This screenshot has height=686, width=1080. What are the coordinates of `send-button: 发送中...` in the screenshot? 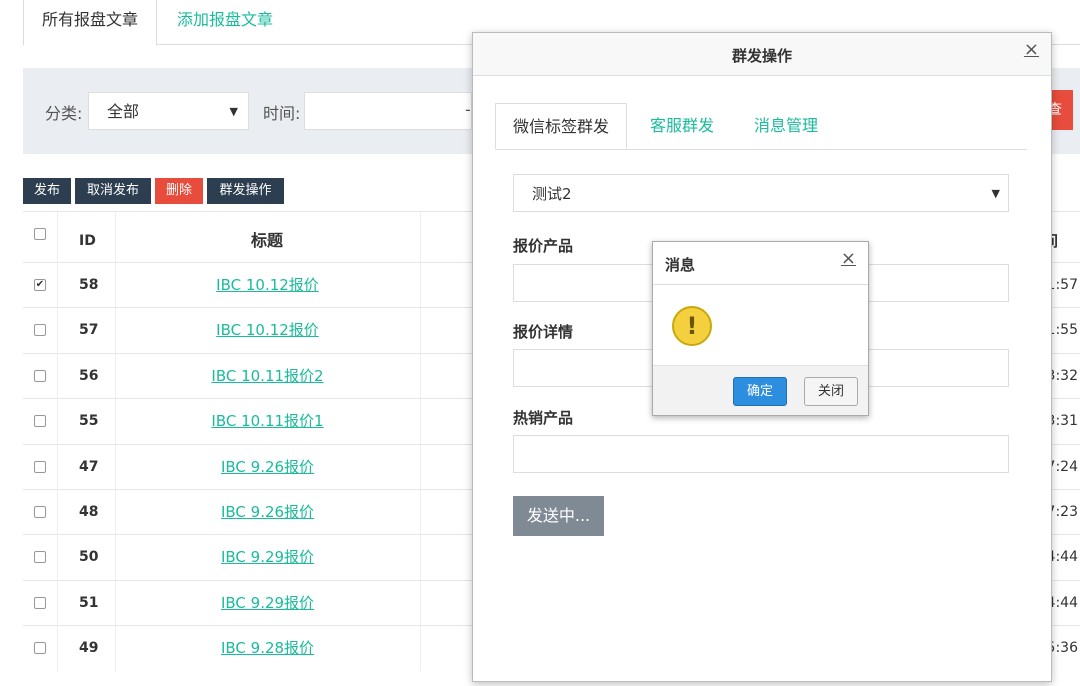 It's located at (558, 516).